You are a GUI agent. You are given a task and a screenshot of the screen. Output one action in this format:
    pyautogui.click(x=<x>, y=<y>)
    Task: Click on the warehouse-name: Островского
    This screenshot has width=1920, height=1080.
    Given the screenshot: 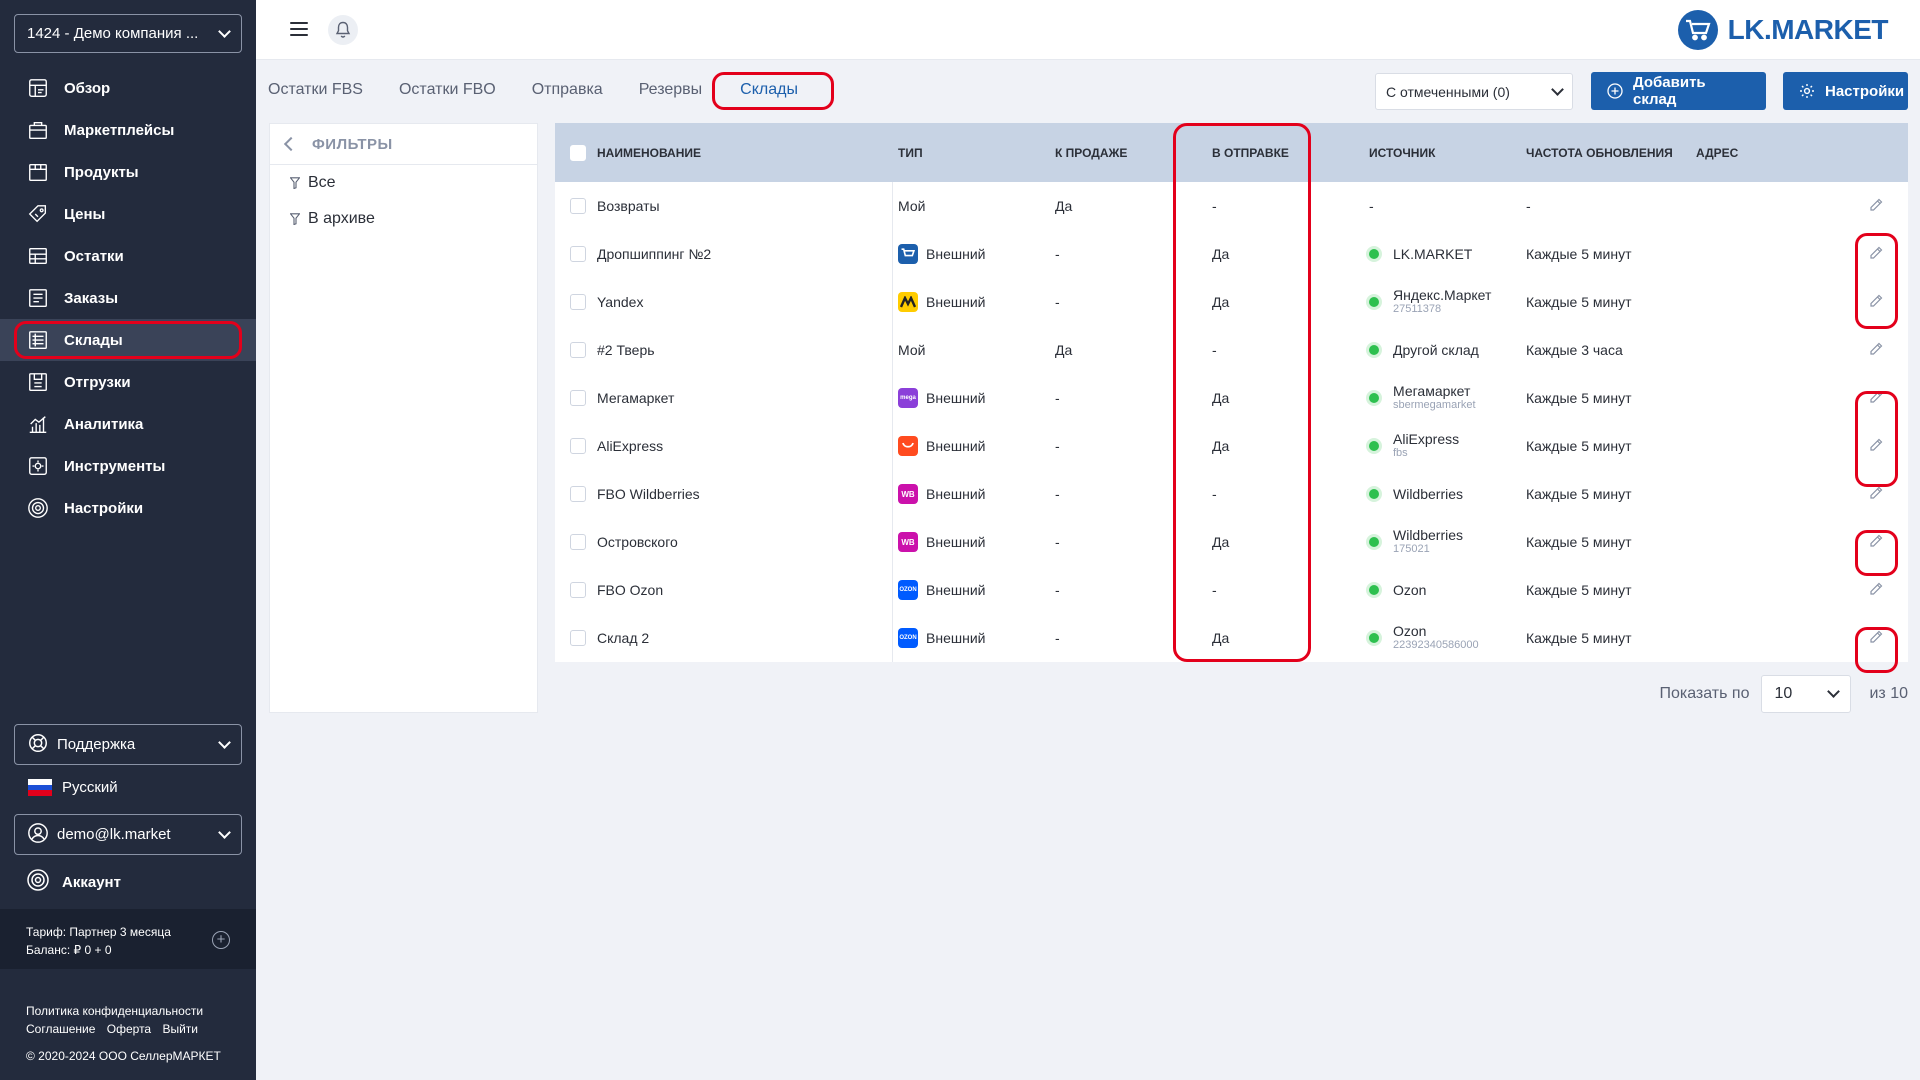 What is the action you would take?
    pyautogui.click(x=743, y=542)
    